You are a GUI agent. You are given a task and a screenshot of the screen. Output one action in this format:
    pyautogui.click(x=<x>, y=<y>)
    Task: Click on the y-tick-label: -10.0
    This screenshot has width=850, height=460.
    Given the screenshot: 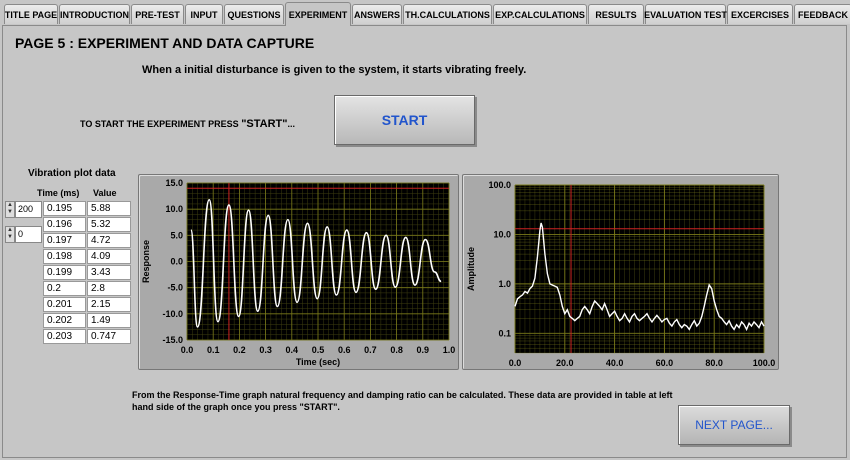 What is the action you would take?
    pyautogui.click(x=172, y=314)
    